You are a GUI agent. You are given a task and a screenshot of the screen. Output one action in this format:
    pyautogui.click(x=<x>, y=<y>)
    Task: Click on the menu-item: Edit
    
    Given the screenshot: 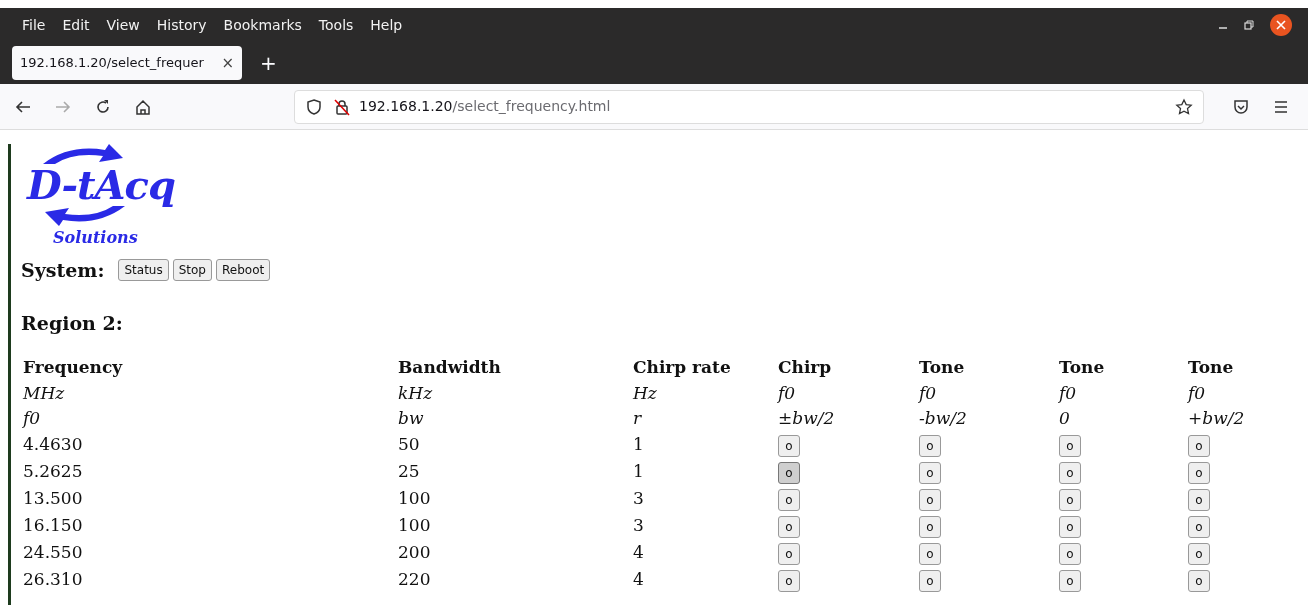 What is the action you would take?
    pyautogui.click(x=76, y=25)
    